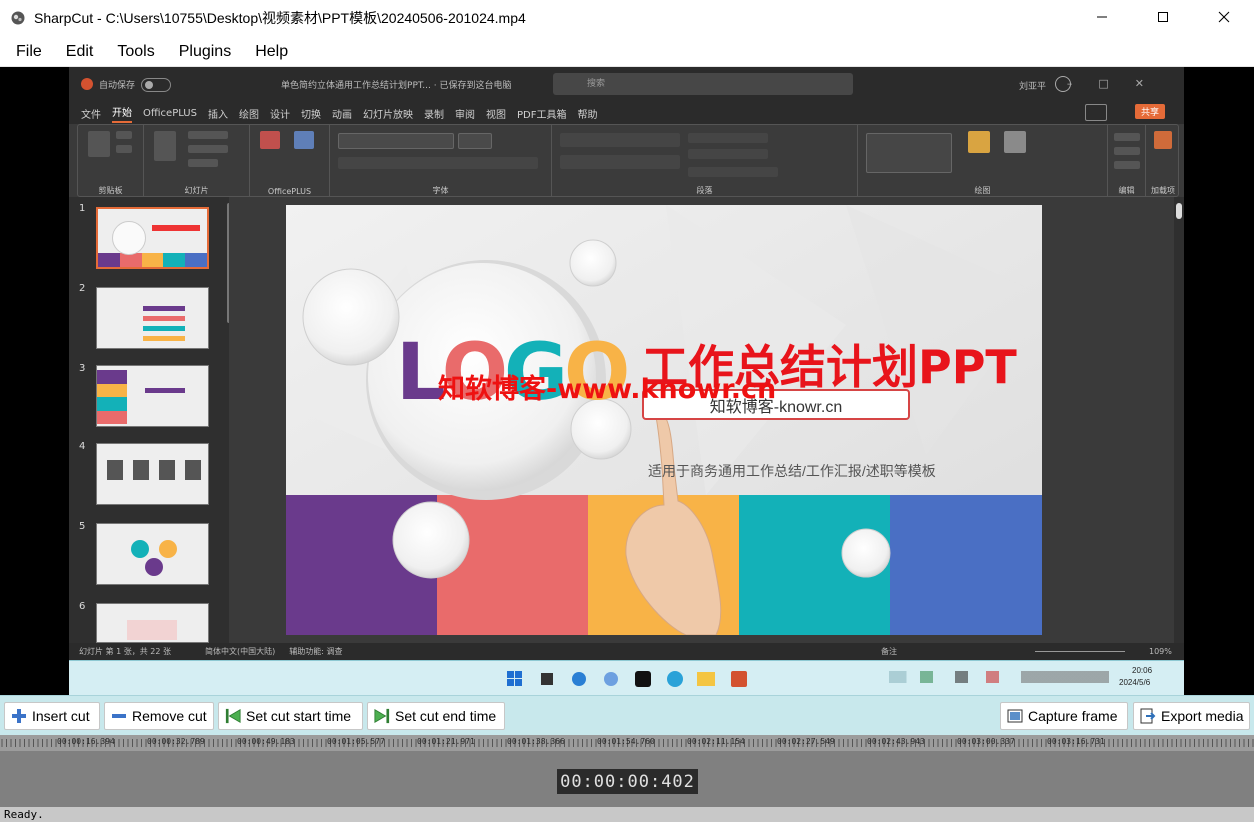 The image size is (1254, 822). I want to click on taskbar-date: 2024/5/6, so click(1135, 682).